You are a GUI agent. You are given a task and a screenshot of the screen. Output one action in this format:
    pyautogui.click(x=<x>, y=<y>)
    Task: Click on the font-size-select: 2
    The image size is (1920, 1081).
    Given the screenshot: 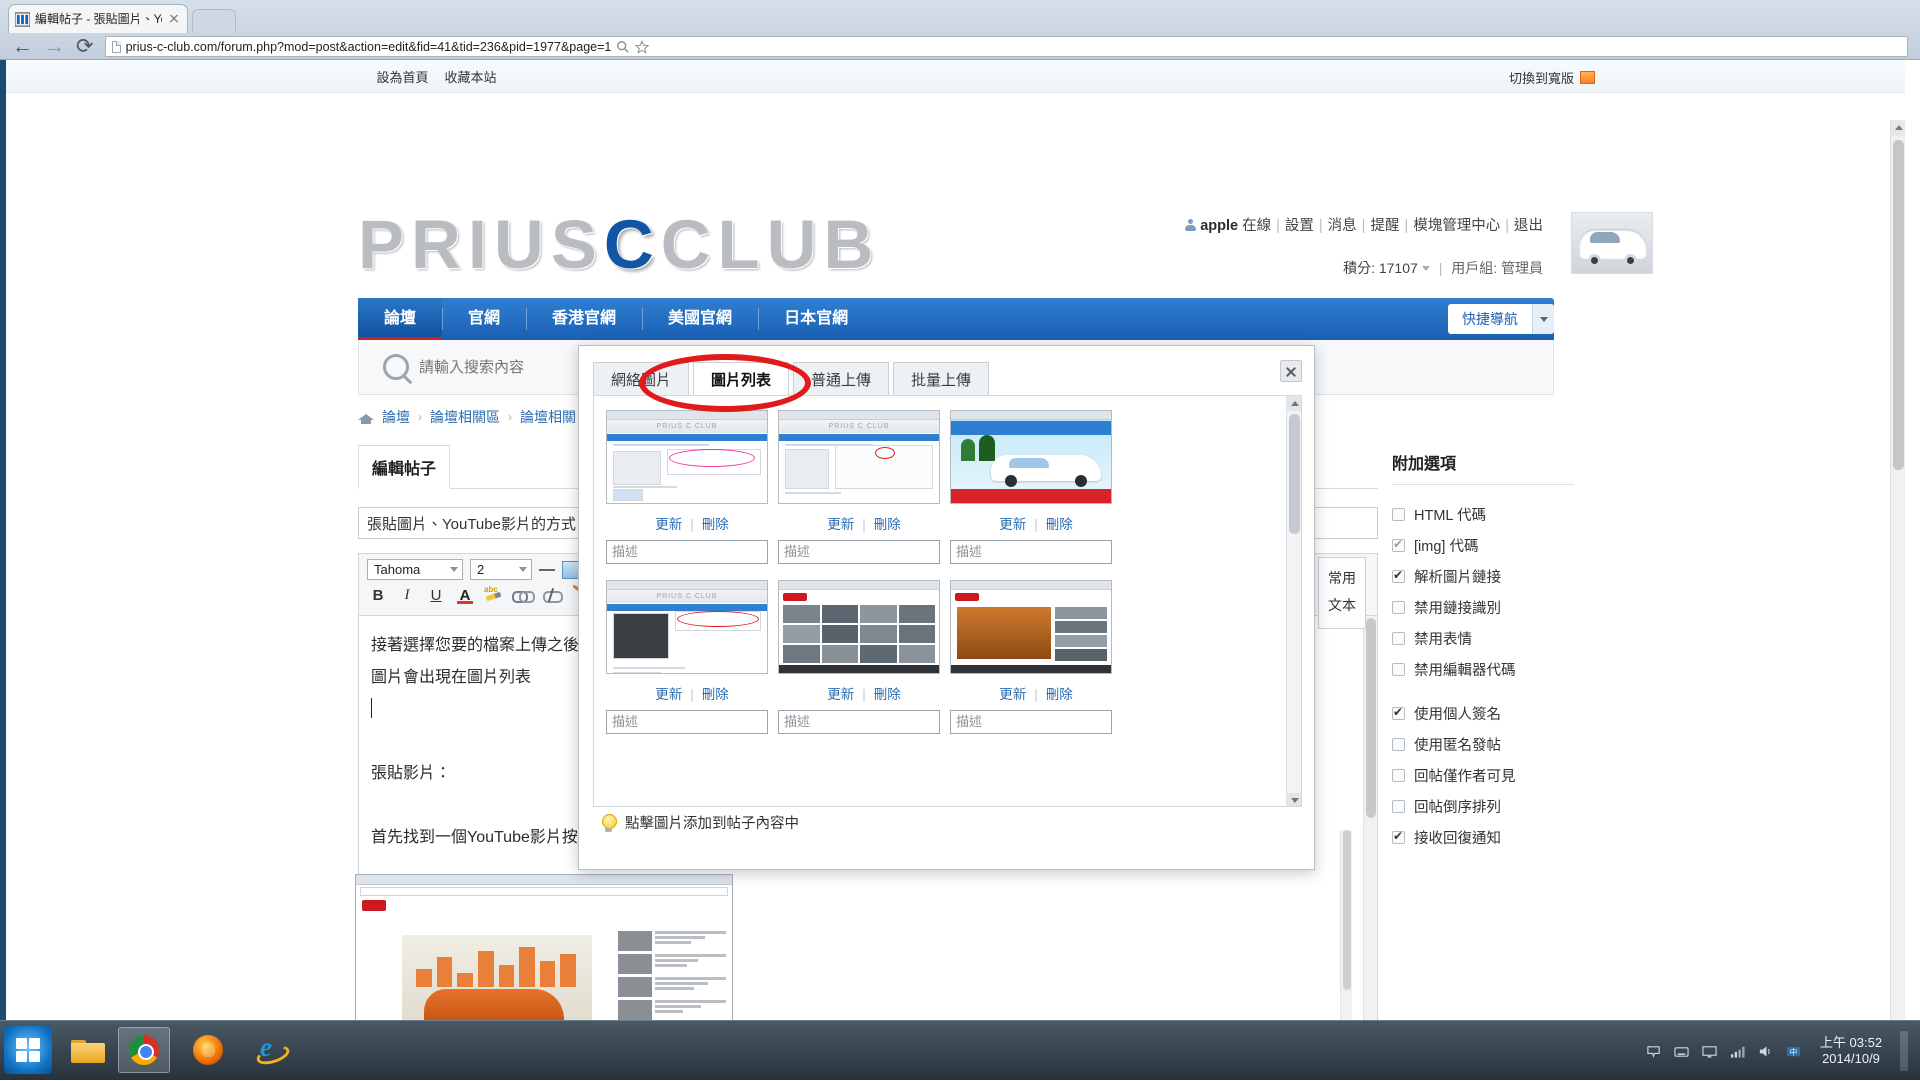 What is the action you would take?
    pyautogui.click(x=501, y=569)
    